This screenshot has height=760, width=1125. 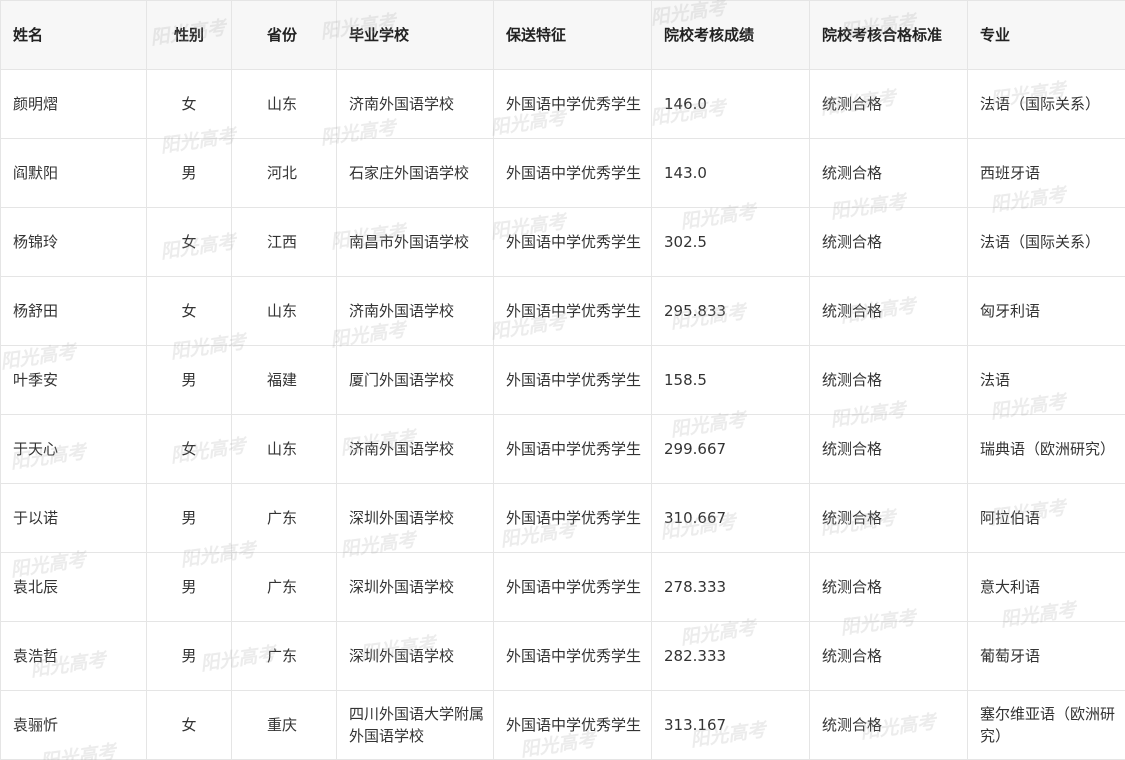 What do you see at coordinates (730, 242) in the screenshot?
I see `cell-score: 302.5` at bounding box center [730, 242].